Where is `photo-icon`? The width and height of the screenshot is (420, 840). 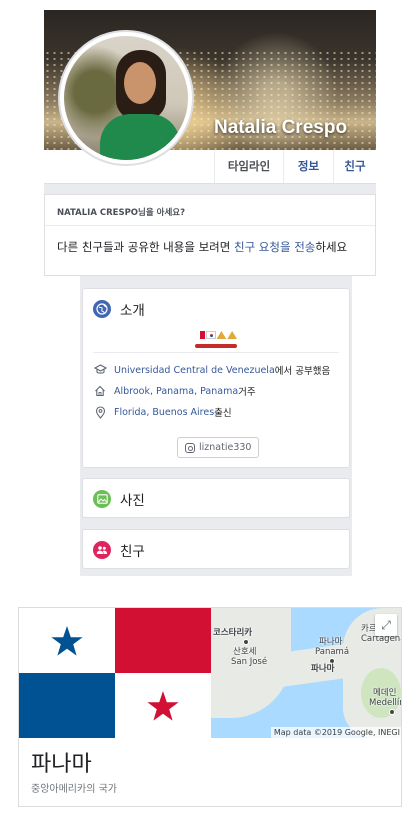 photo-icon is located at coordinates (102, 499).